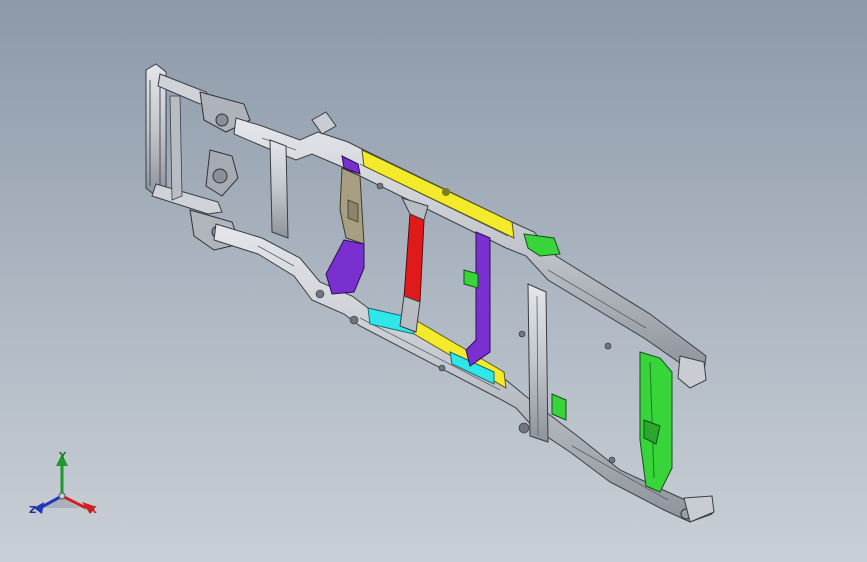  Describe the element at coordinates (438, 194) in the screenshot. I see `yellow-rail-top` at that location.